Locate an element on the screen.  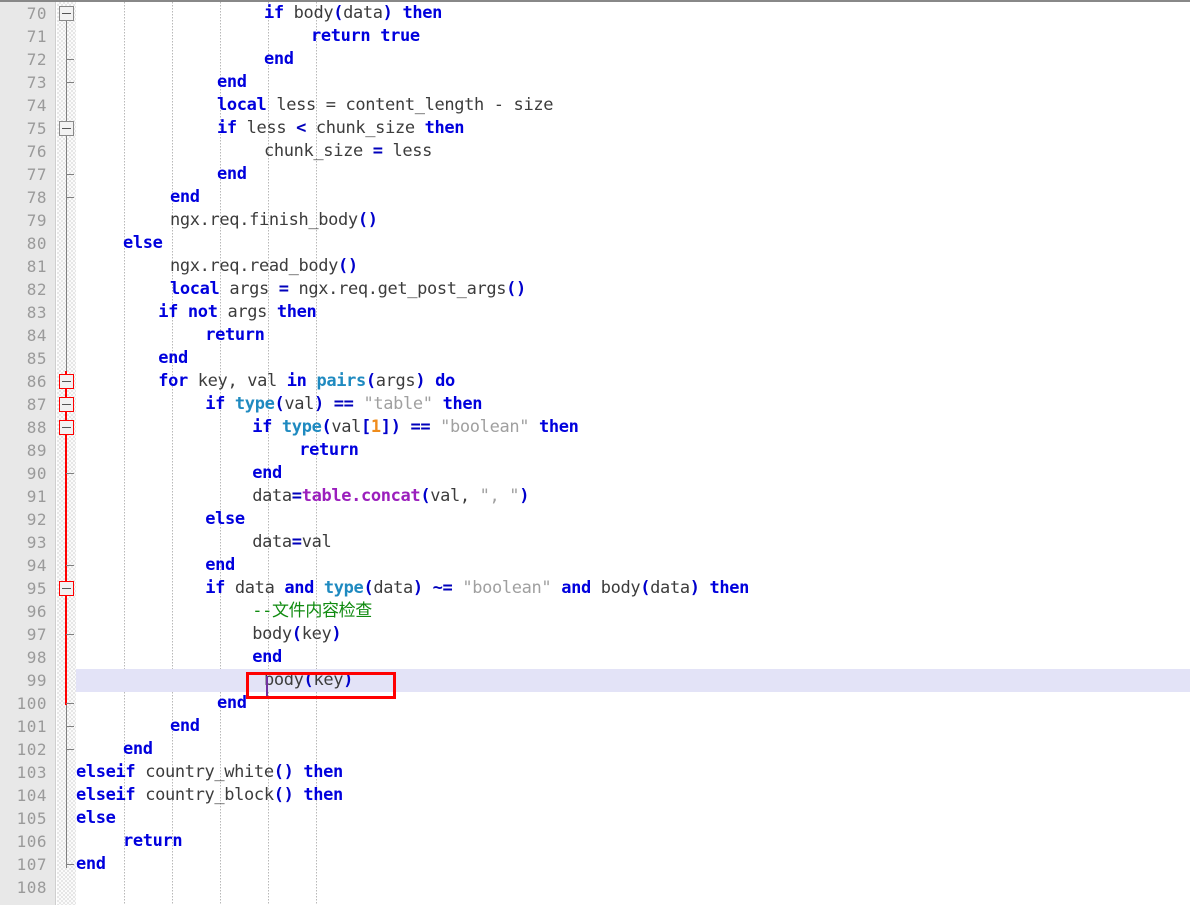
token-cmt: --文件内容检查 is located at coordinates (312, 611).